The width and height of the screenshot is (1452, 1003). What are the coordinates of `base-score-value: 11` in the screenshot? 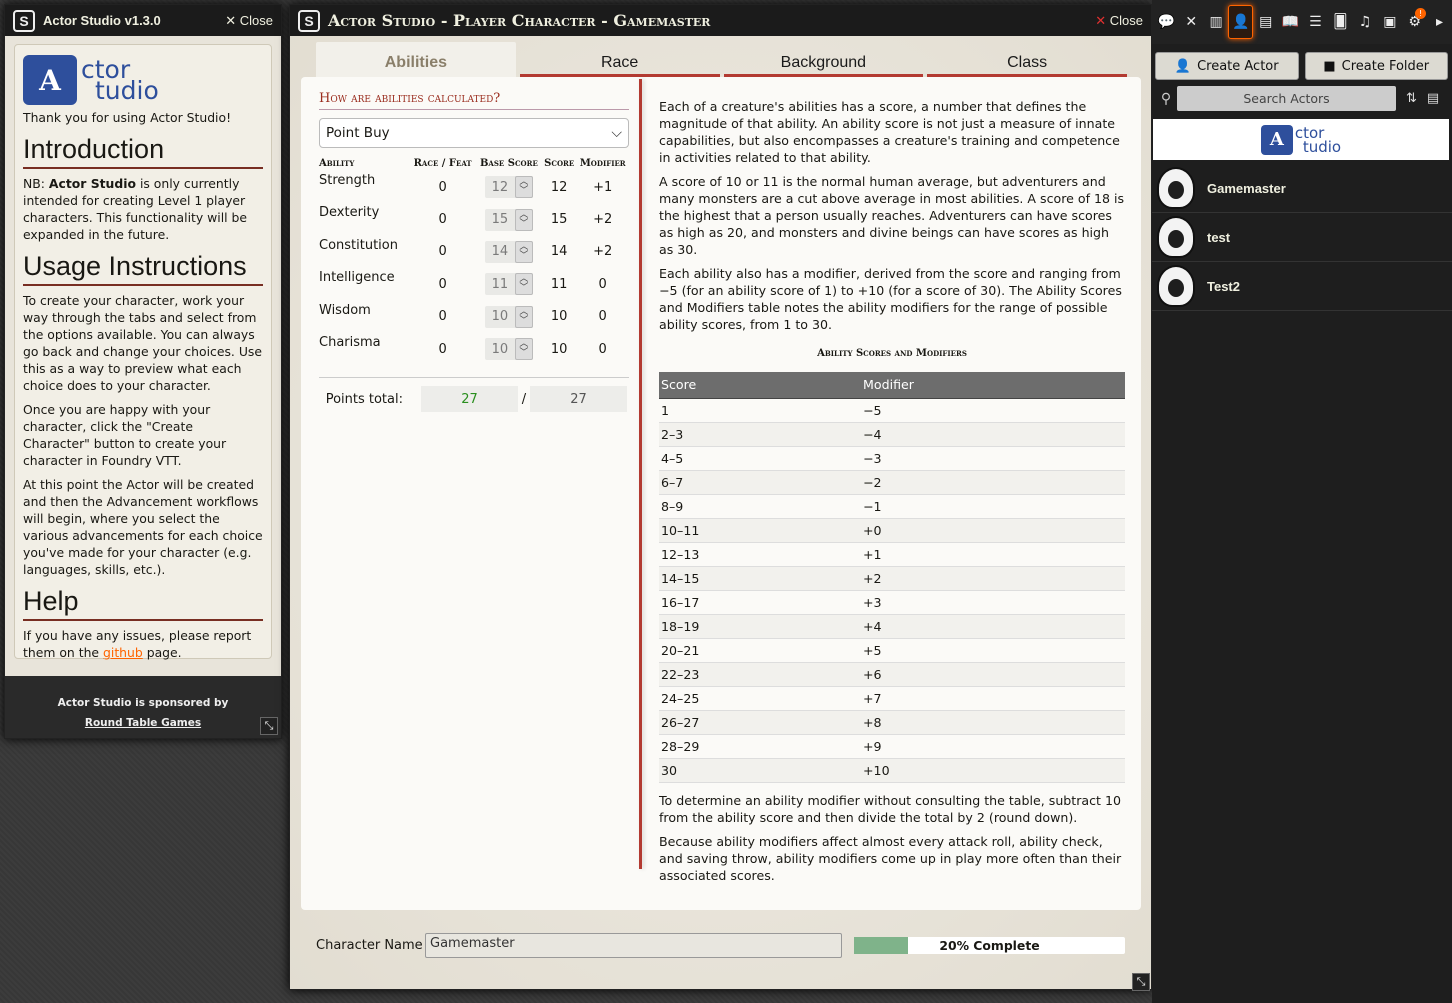 It's located at (500, 284).